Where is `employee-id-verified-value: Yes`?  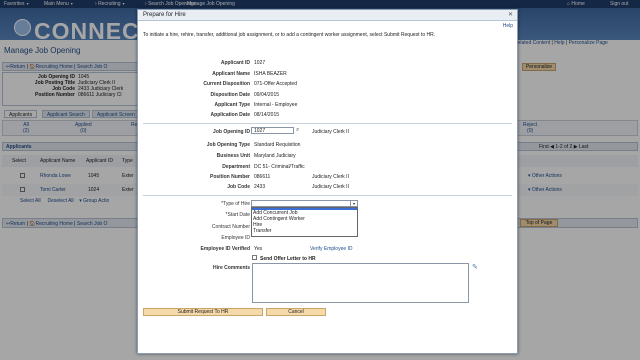
employee-id-verified-value: Yes is located at coordinates (258, 249).